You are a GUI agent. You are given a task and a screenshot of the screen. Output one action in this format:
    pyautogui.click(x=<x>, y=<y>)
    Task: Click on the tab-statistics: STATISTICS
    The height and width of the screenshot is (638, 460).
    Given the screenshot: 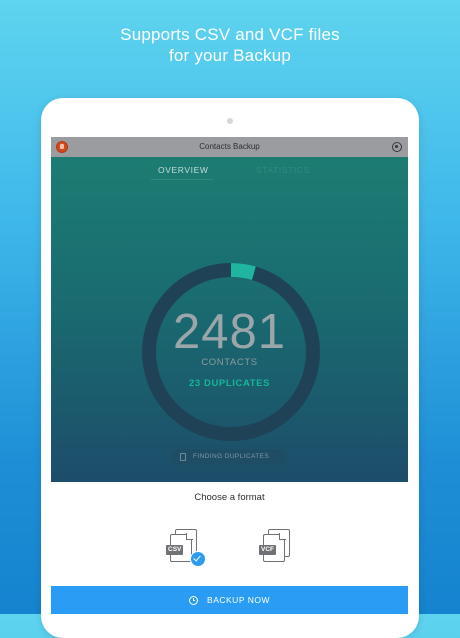 What is the action you would take?
    pyautogui.click(x=283, y=170)
    